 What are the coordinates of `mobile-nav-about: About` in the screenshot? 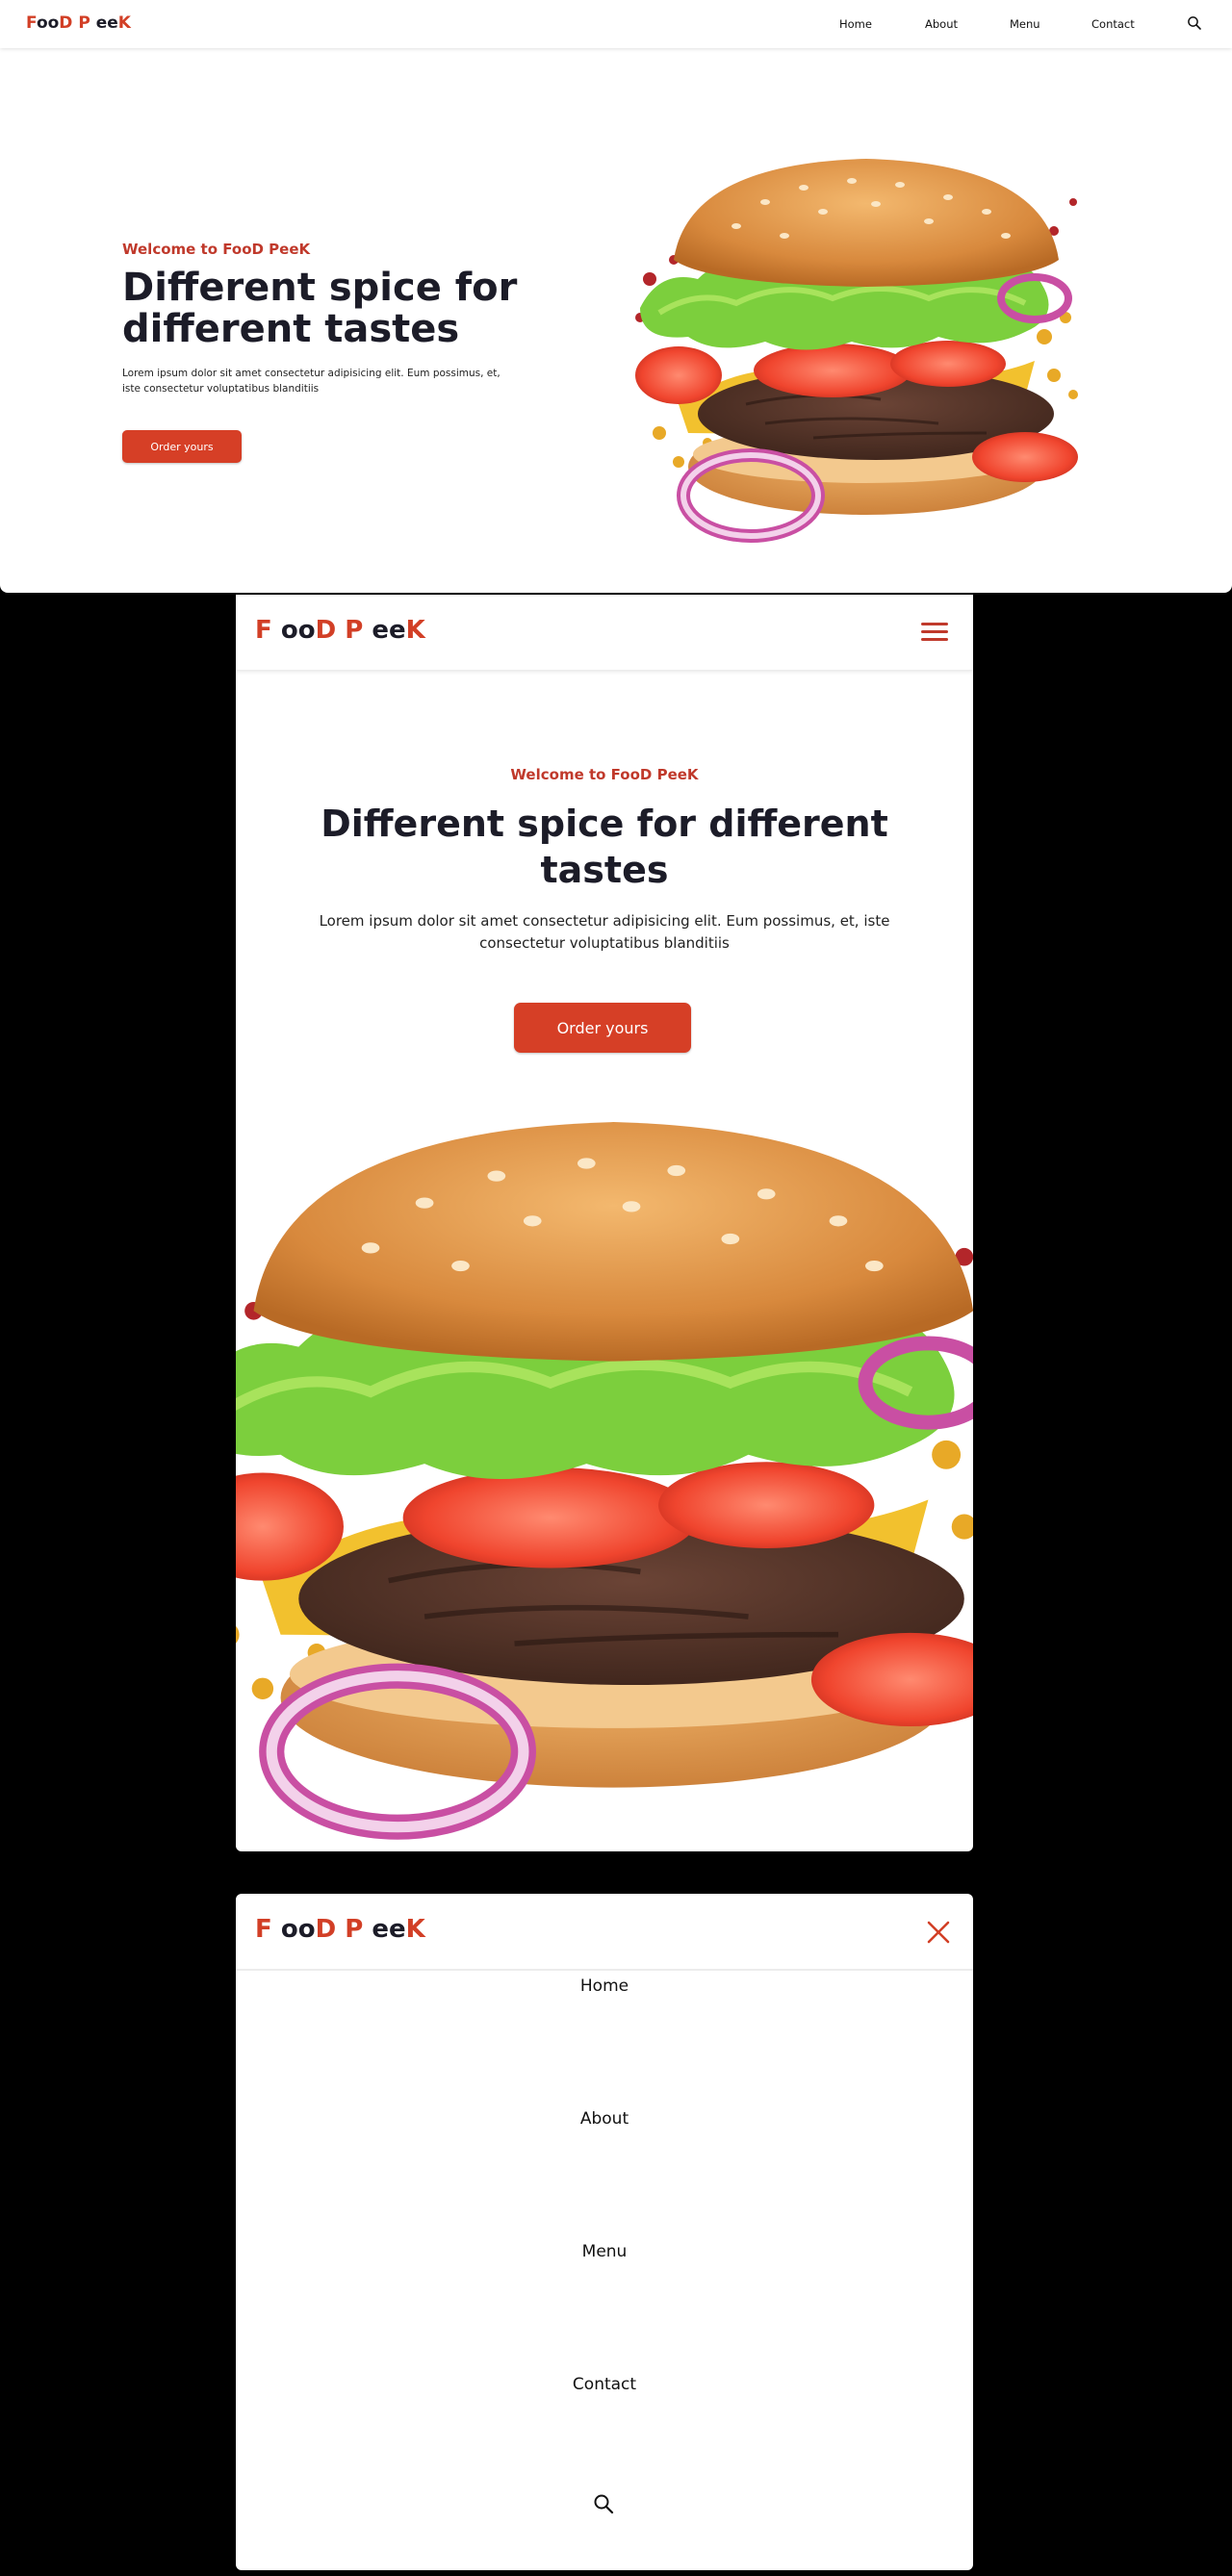 It's located at (604, 2119).